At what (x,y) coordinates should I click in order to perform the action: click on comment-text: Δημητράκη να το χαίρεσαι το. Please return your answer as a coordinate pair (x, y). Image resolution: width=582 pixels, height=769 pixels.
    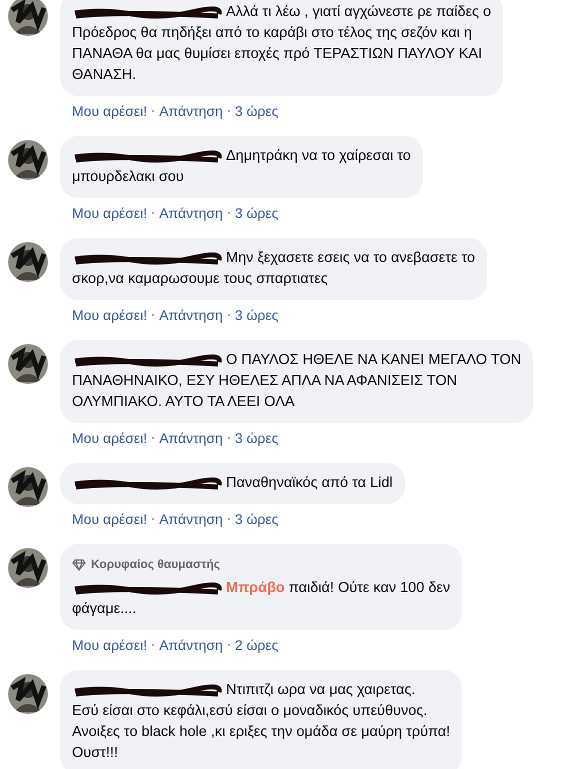
    Looking at the image, I should click on (318, 156).